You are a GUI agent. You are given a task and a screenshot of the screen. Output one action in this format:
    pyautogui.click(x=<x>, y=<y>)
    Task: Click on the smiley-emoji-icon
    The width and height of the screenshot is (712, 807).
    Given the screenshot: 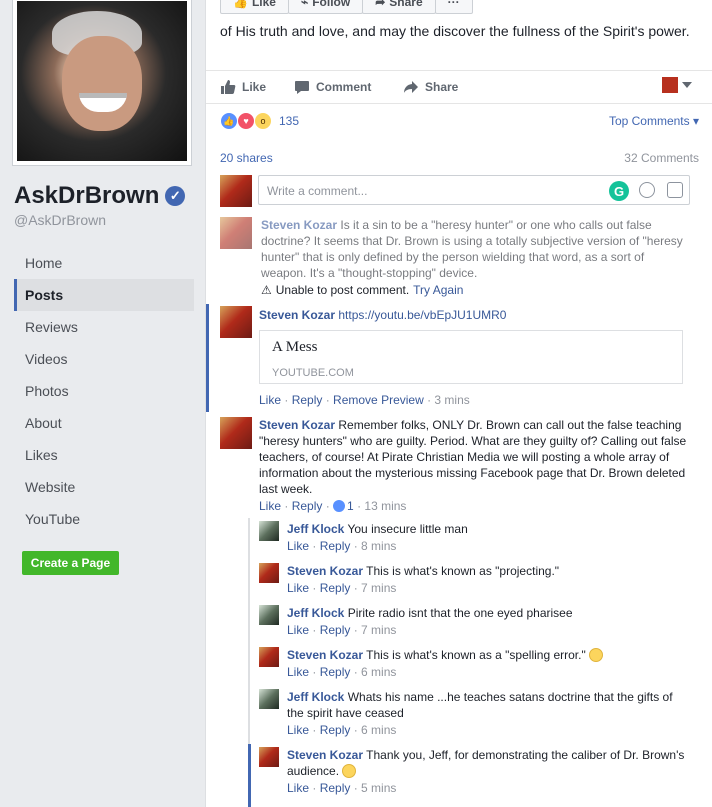 What is the action you would take?
    pyautogui.click(x=349, y=771)
    